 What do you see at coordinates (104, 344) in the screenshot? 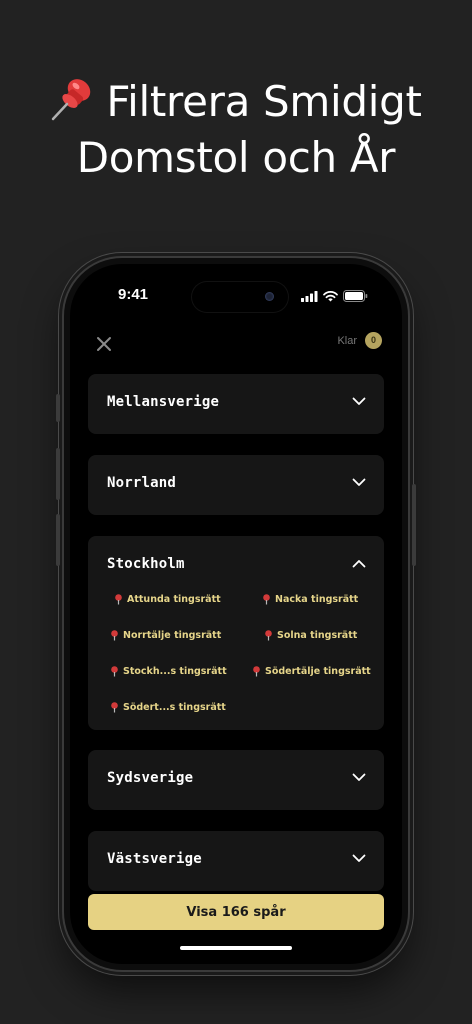
I see `close-icon` at bounding box center [104, 344].